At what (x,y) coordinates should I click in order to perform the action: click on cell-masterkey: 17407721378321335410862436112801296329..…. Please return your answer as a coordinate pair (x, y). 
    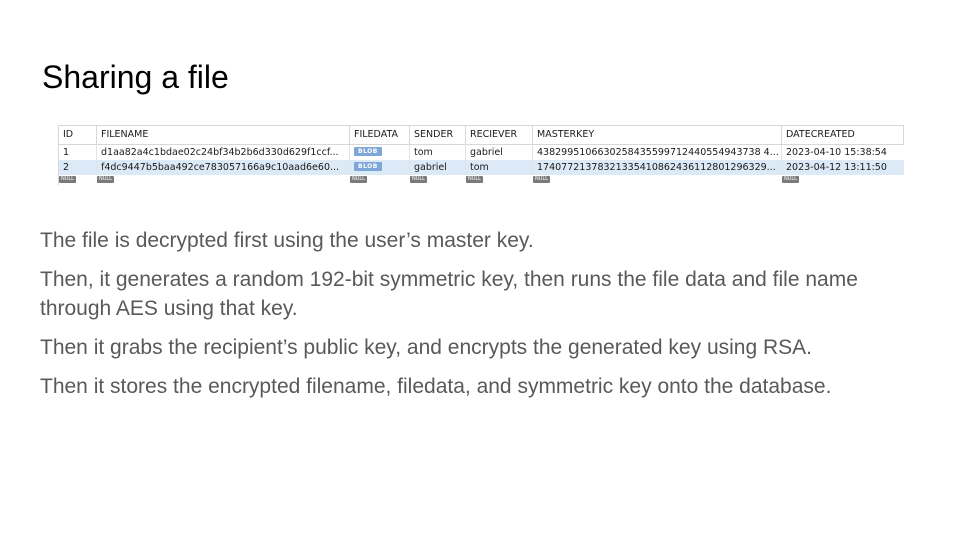
    Looking at the image, I should click on (657, 167).